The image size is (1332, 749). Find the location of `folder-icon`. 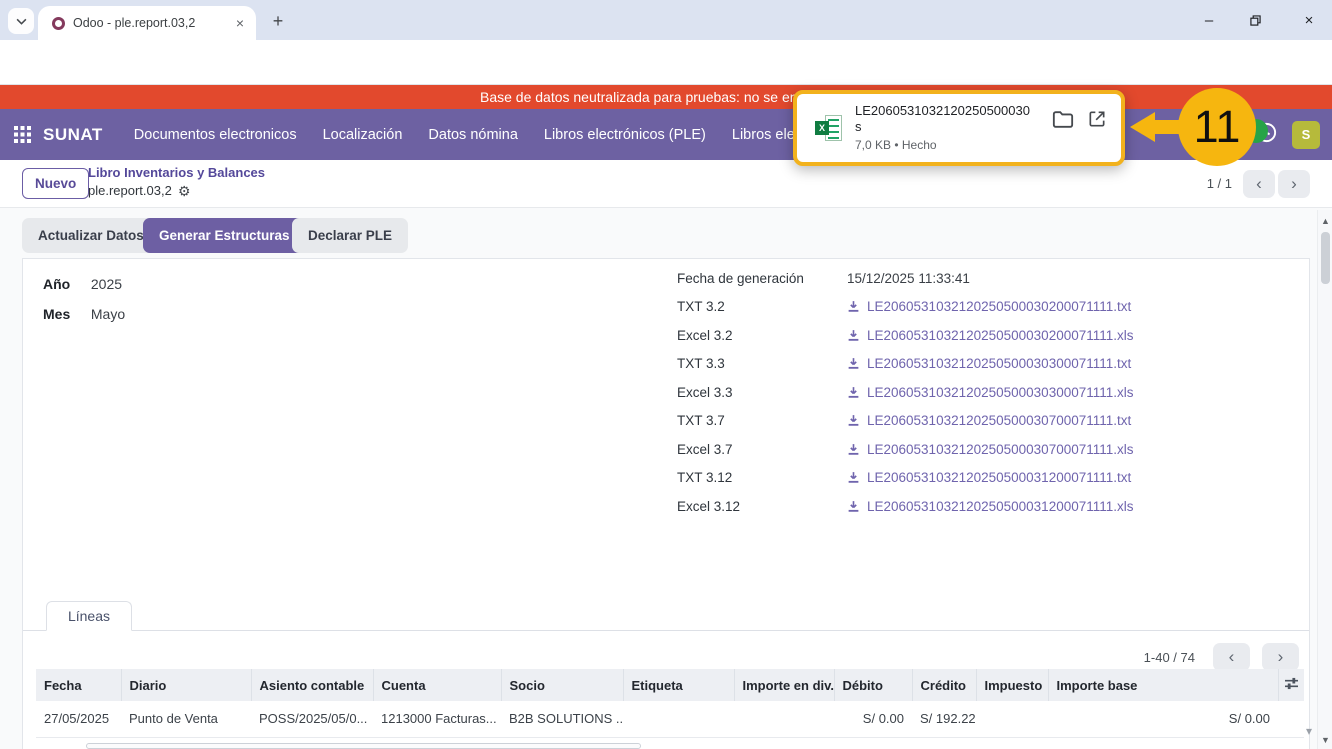

folder-icon is located at coordinates (1063, 119).